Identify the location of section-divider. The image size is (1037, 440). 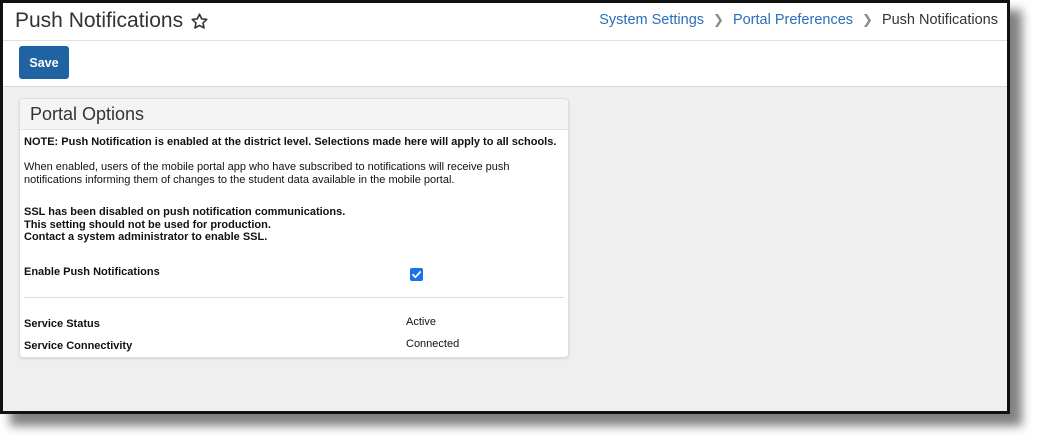
(294, 297).